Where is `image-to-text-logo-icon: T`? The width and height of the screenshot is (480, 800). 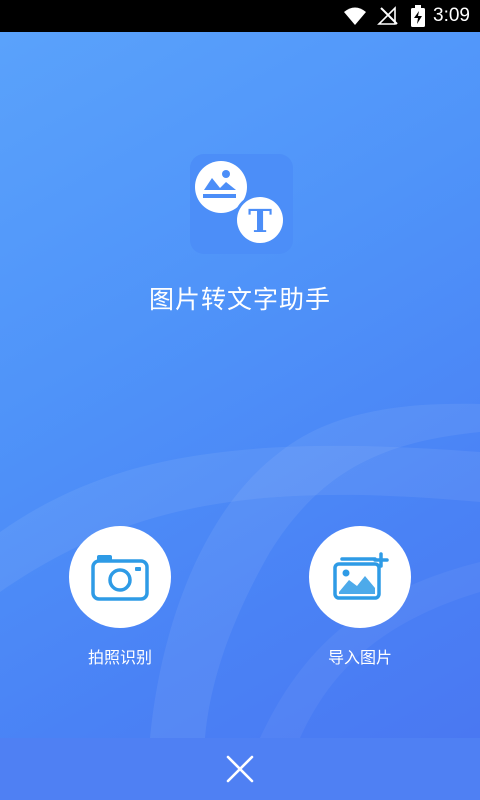
image-to-text-logo-icon: T is located at coordinates (240, 203).